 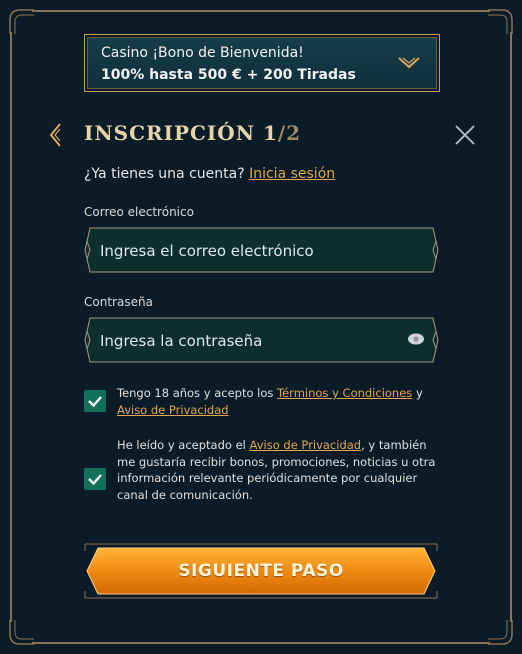 I want to click on login-prompt: ¿Ya tienes una cuenta? Inicia sesión, so click(x=209, y=174).